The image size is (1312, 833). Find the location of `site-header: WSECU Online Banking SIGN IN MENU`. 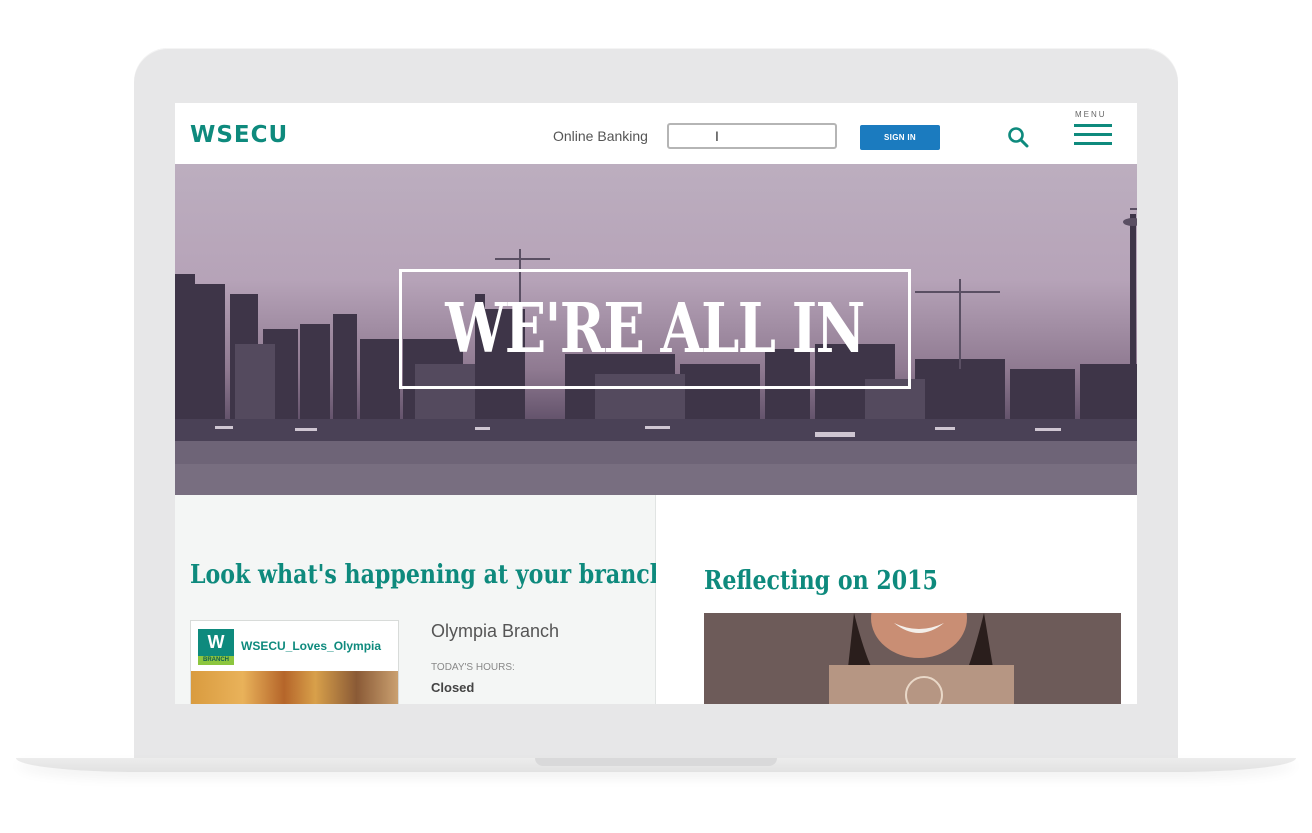

site-header: WSECU Online Banking SIGN IN MENU is located at coordinates (656, 133).